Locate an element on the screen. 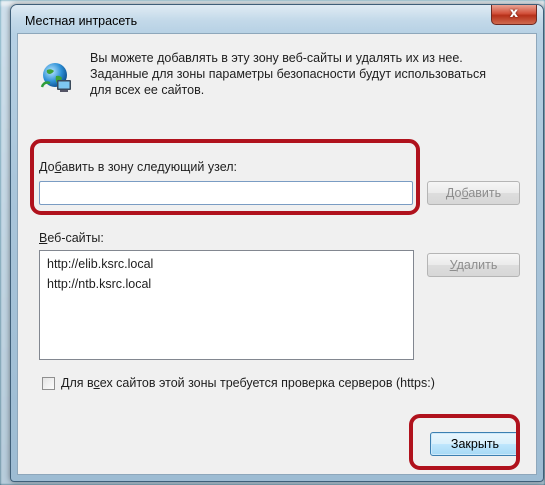  title-bar: Местная интрасеть is located at coordinates (277, 19).